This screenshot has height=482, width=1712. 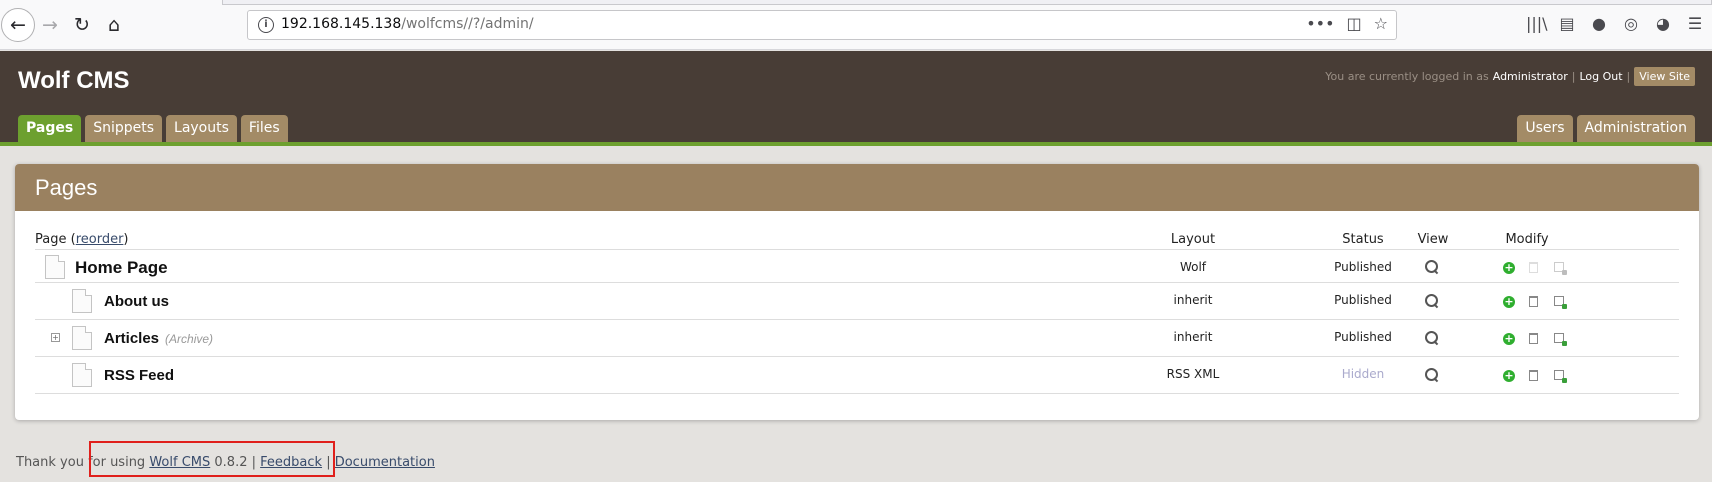 I want to click on tab-files: Files, so click(x=264, y=128).